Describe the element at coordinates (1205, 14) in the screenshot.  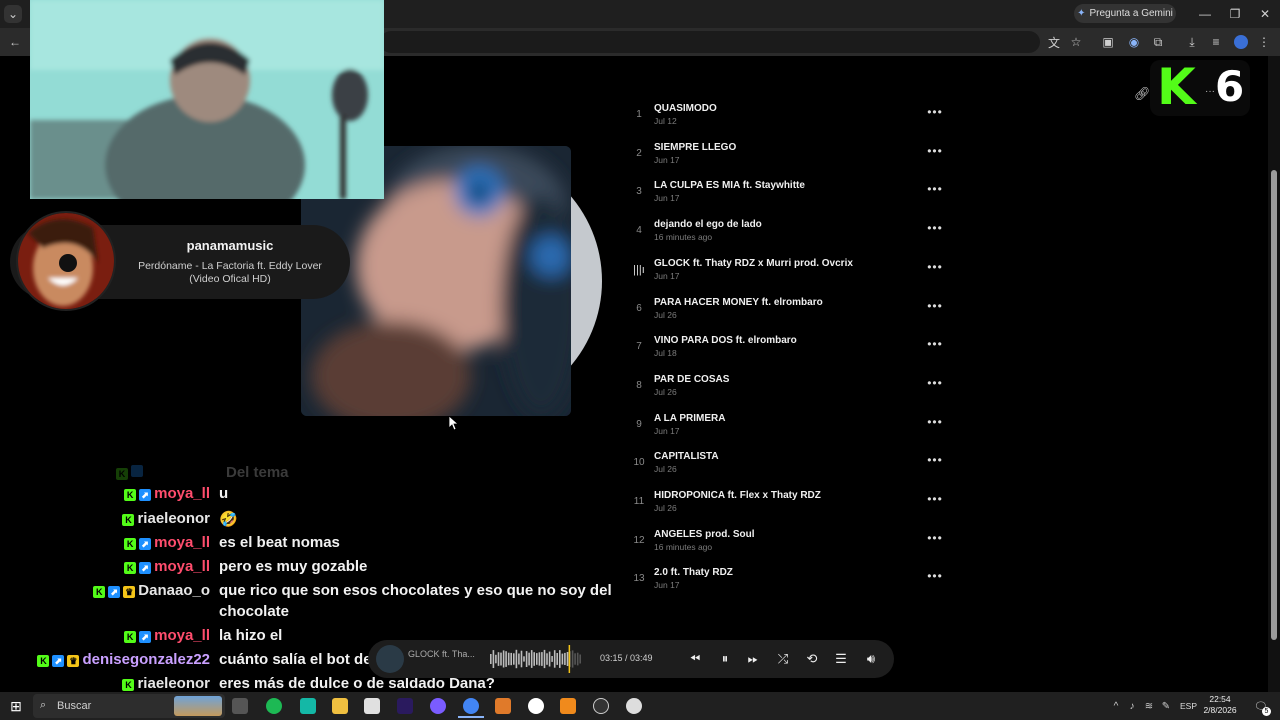
I see `minimize-button: —` at that location.